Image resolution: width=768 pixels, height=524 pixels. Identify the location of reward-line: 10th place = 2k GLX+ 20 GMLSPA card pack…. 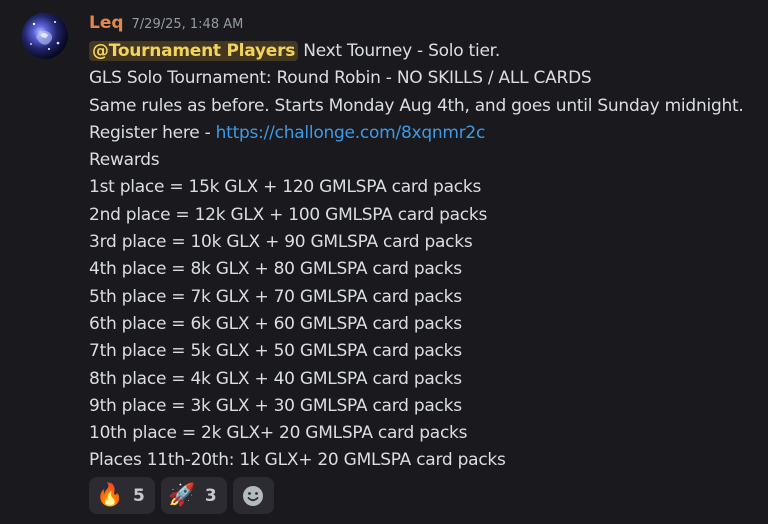
(278, 433).